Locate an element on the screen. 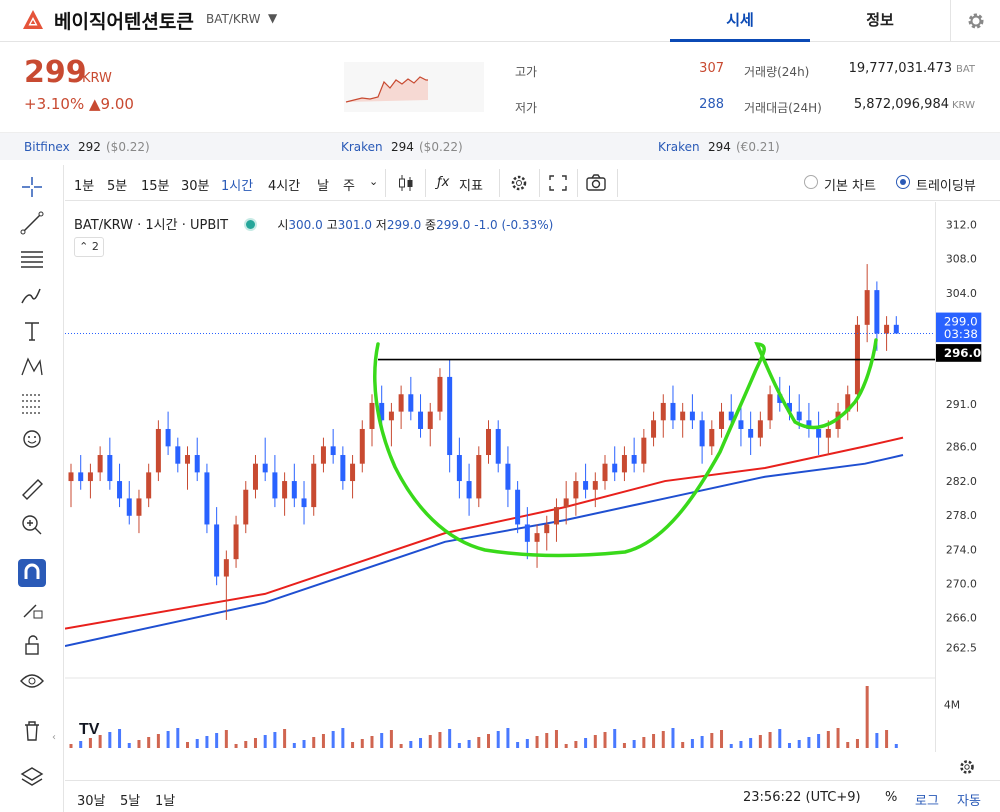 The height and width of the screenshot is (812, 1000). range-5d: 5날 is located at coordinates (130, 799).